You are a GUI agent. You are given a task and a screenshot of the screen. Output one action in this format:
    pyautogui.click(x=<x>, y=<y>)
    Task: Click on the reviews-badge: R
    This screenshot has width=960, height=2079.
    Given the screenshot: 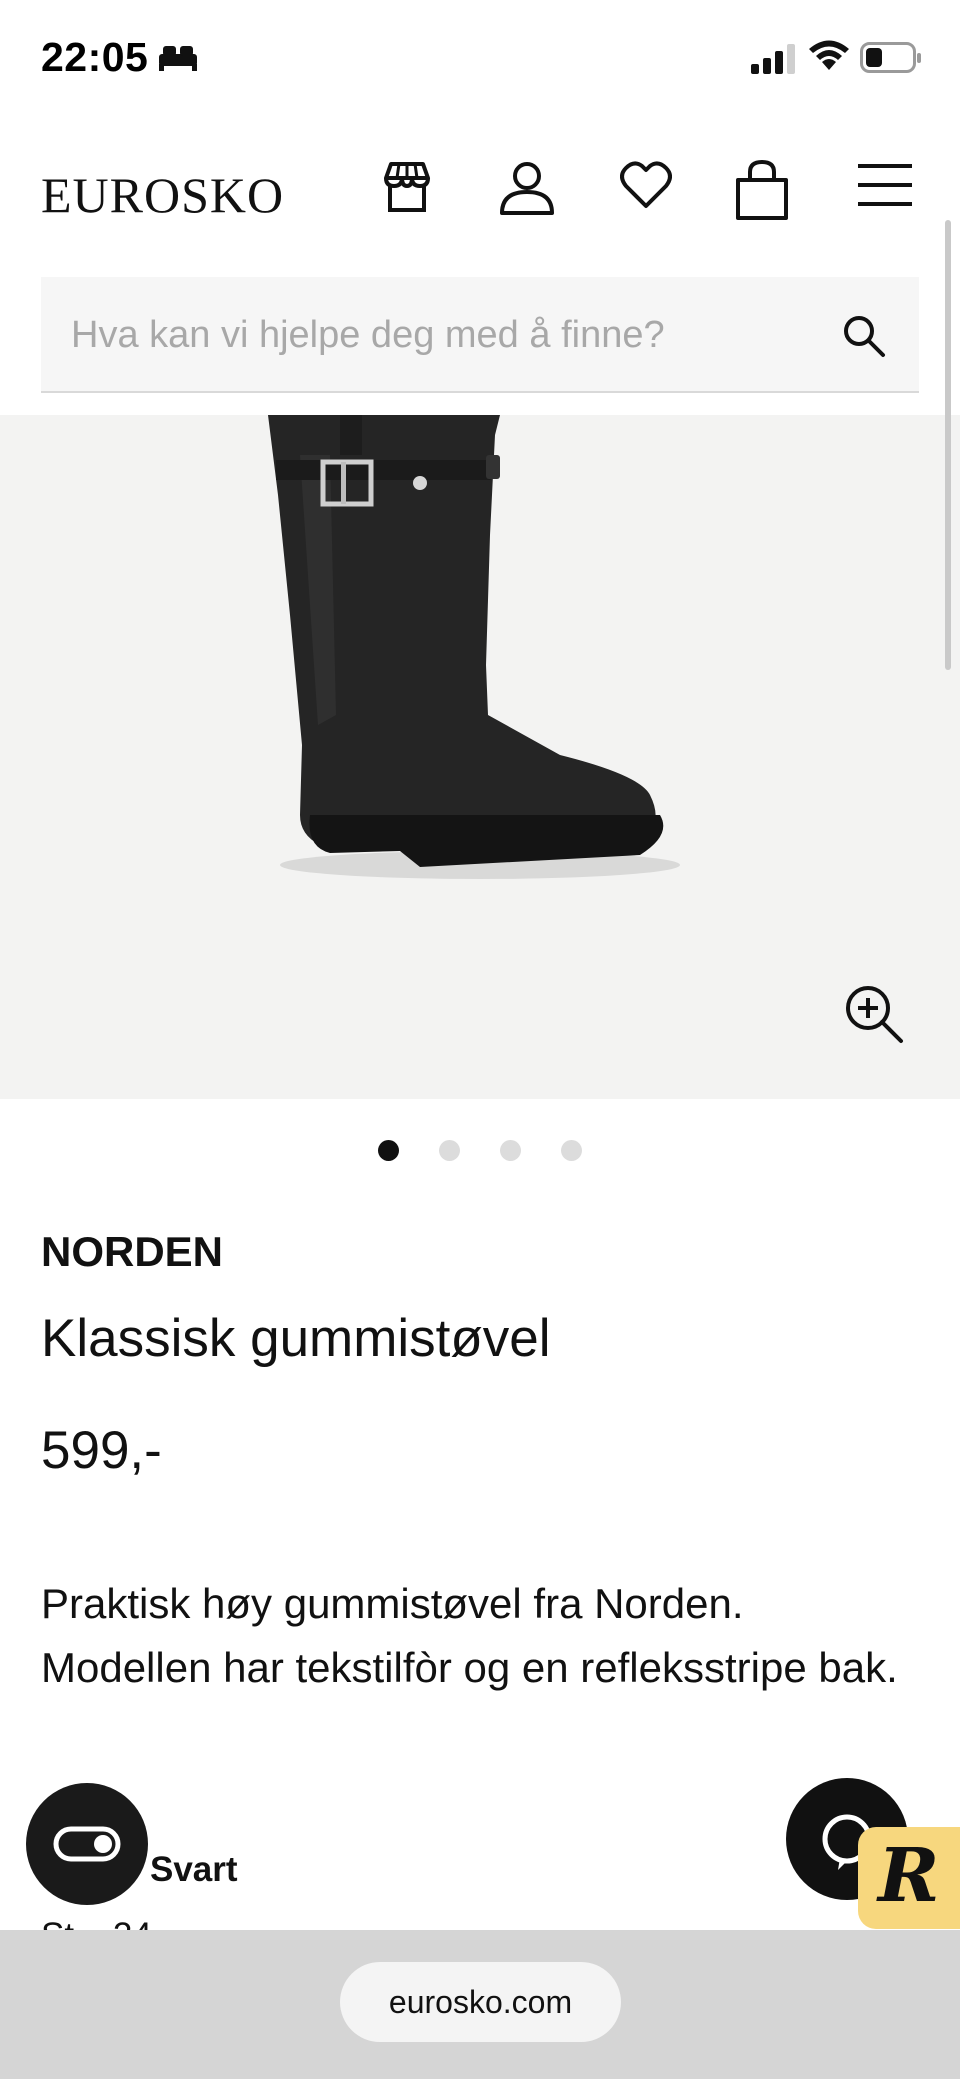 What is the action you would take?
    pyautogui.click(x=909, y=1878)
    